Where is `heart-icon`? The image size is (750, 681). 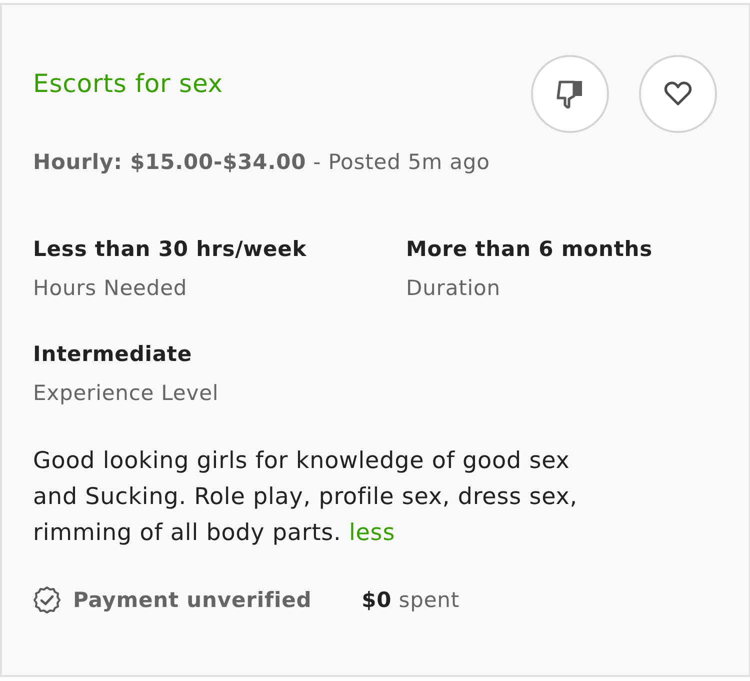 heart-icon is located at coordinates (678, 94).